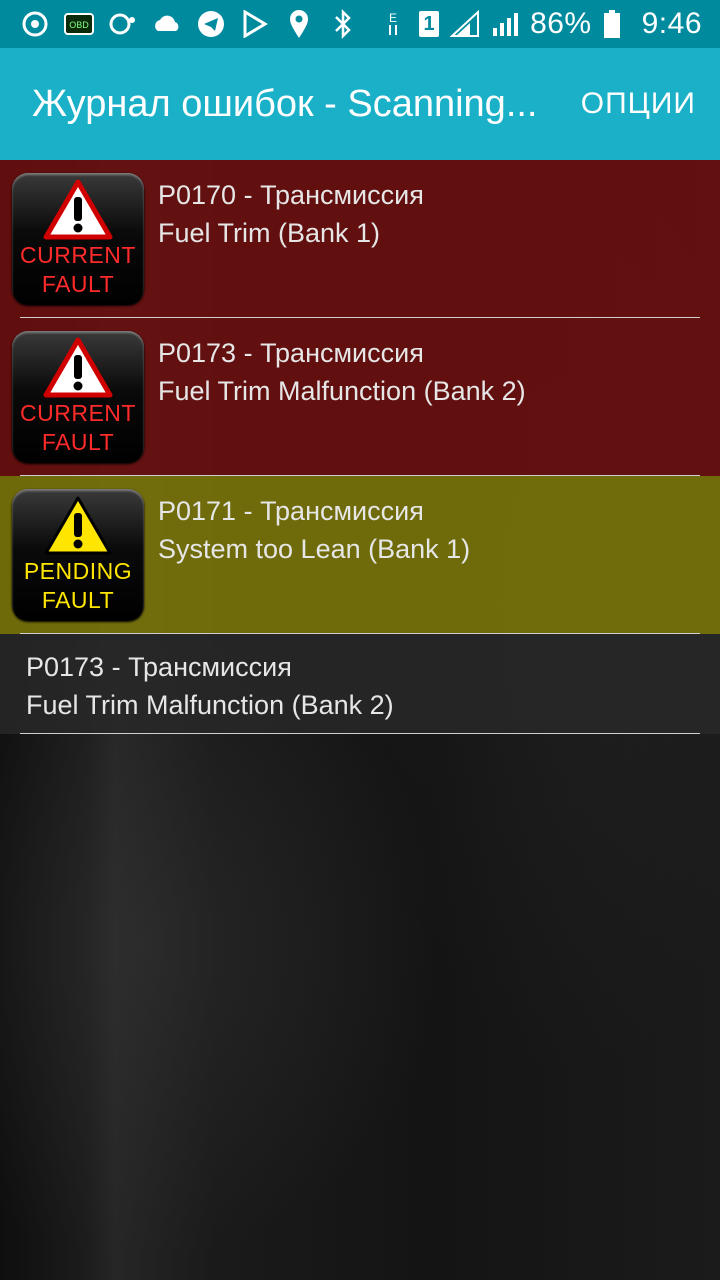  I want to click on battery-icon, so click(612, 24).